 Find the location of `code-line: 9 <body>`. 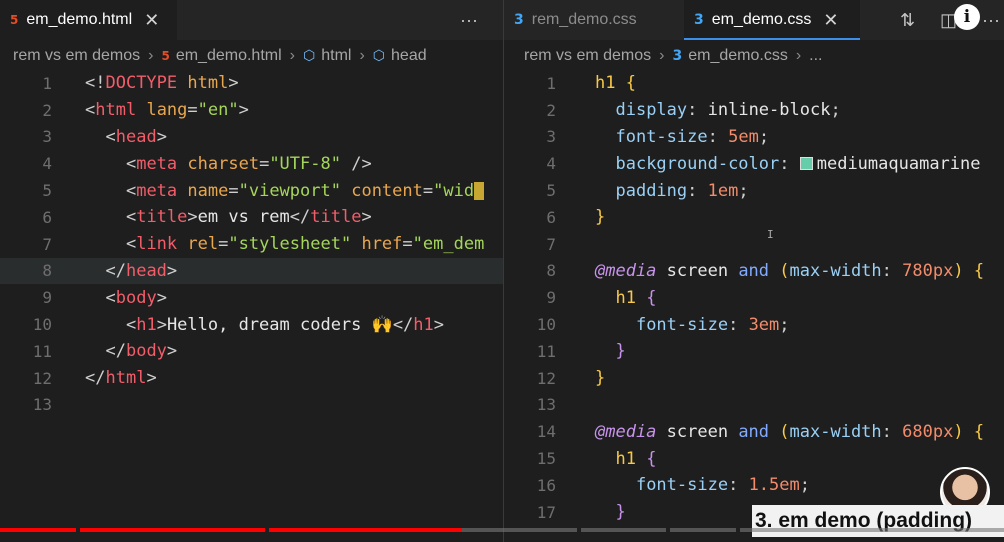

code-line: 9 <body> is located at coordinates (251, 297).